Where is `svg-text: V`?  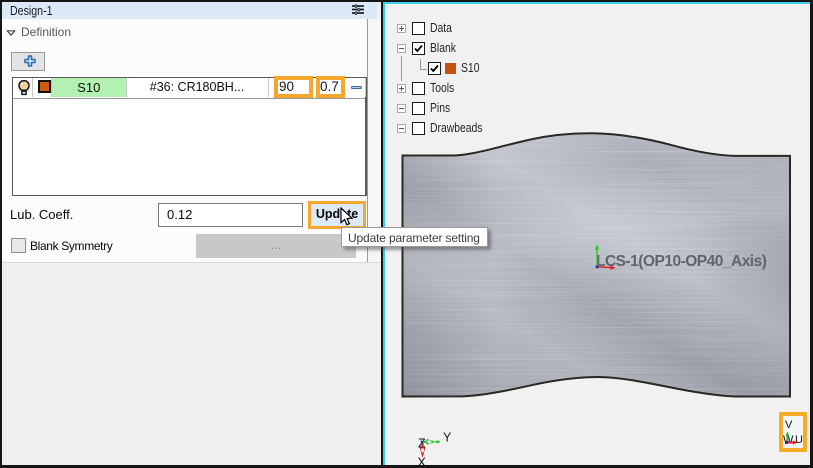 svg-text: V is located at coordinates (789, 425).